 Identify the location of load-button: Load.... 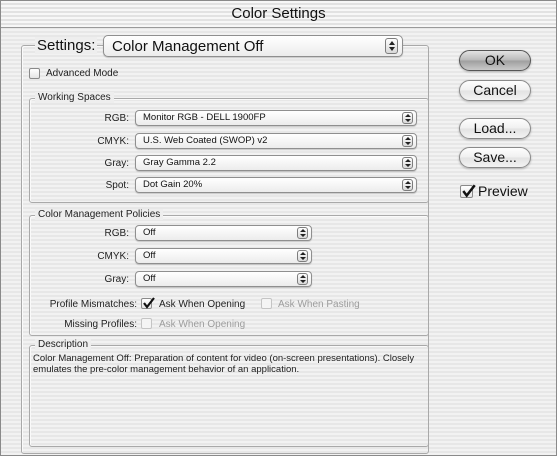
(495, 128).